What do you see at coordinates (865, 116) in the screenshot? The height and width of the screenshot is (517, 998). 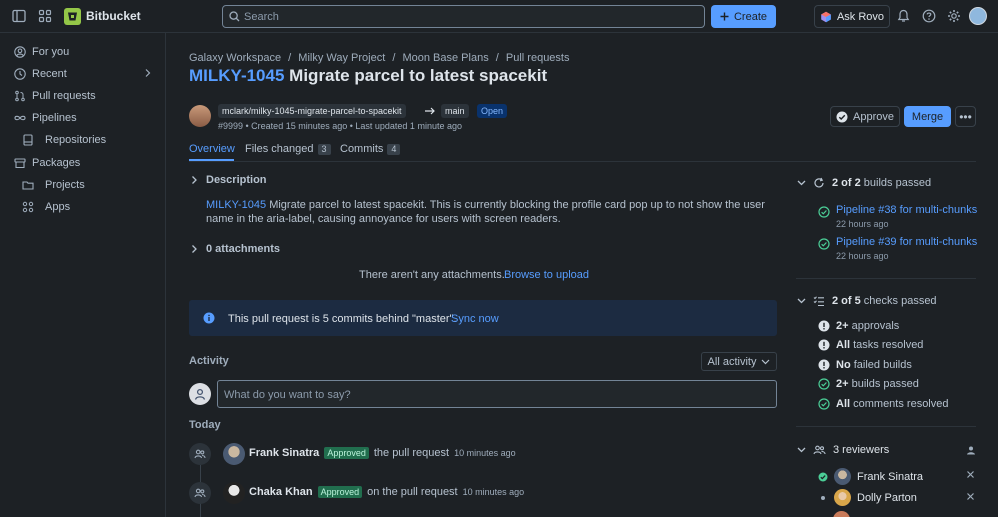 I see `approve-button: Approve` at bounding box center [865, 116].